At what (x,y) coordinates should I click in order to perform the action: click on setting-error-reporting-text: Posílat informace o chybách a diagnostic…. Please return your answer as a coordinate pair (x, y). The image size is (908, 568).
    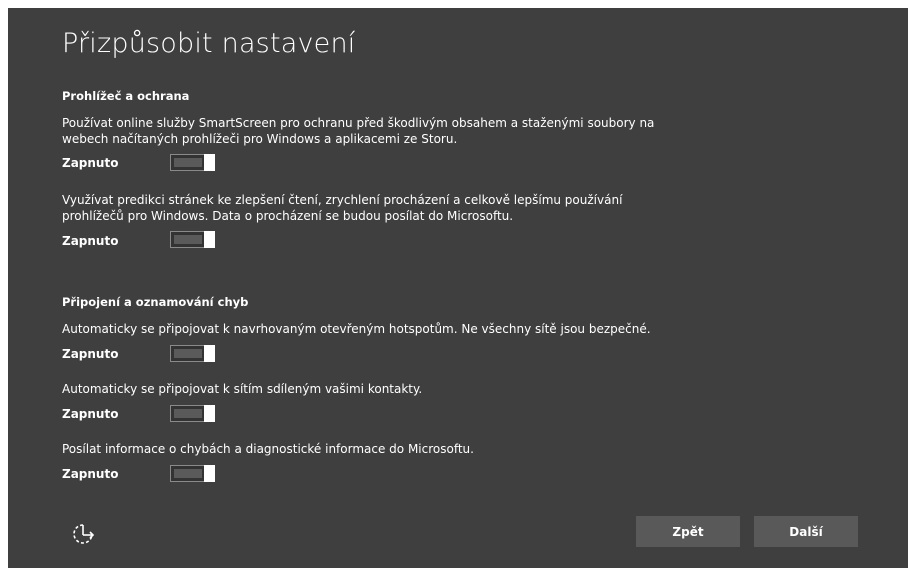
    Looking at the image, I should click on (268, 449).